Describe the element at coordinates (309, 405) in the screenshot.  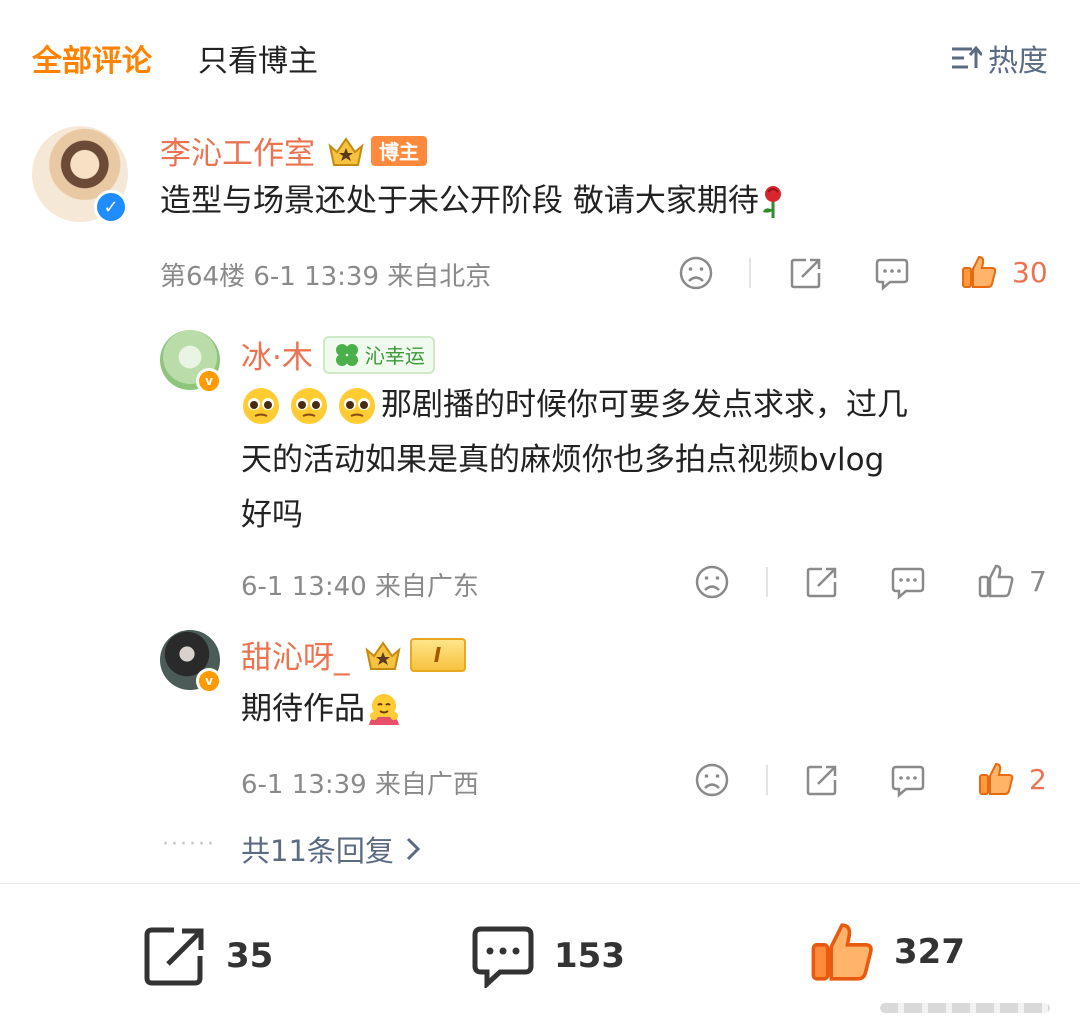
I see `pleading-face-icon` at that location.